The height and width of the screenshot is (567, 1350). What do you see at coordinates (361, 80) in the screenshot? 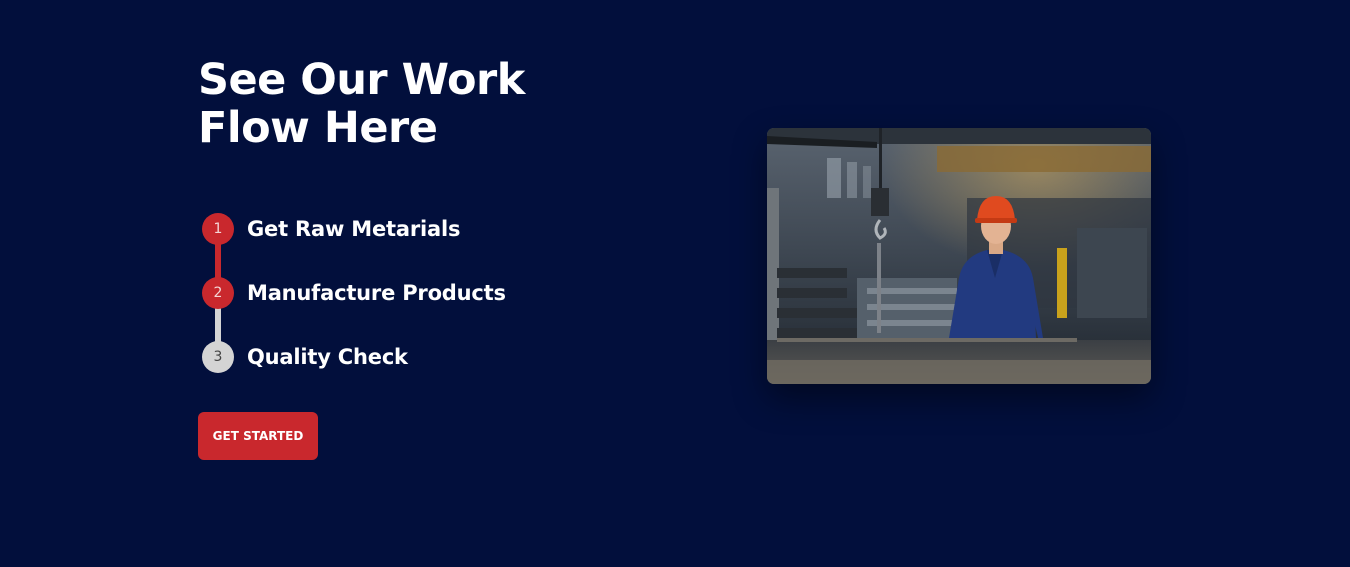
I see `section-title-line-1: See Our Work` at bounding box center [361, 80].